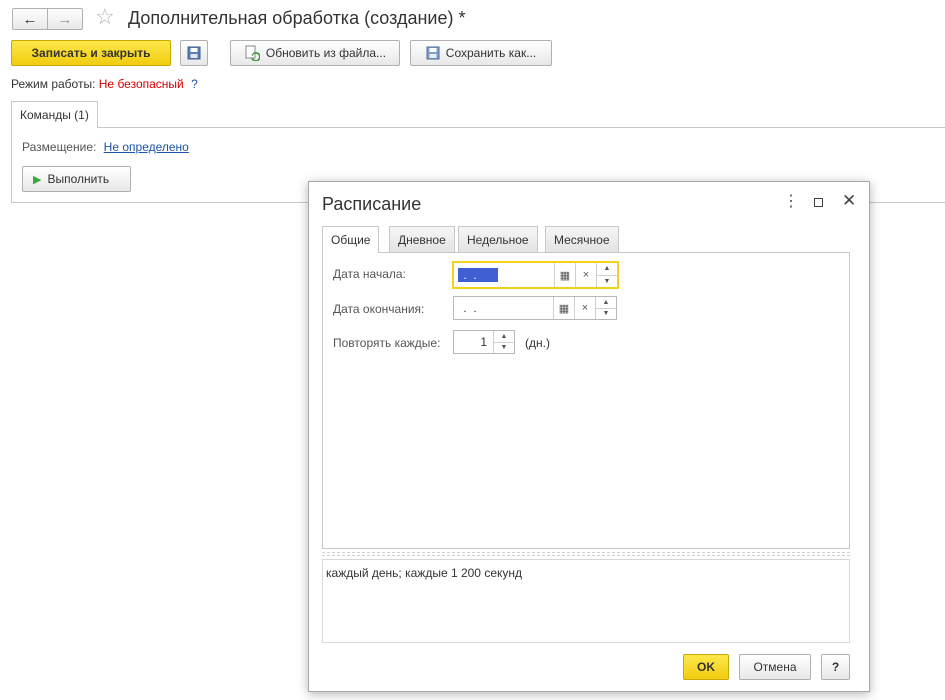  I want to click on repeat-stepper: ▲ ▼, so click(503, 342).